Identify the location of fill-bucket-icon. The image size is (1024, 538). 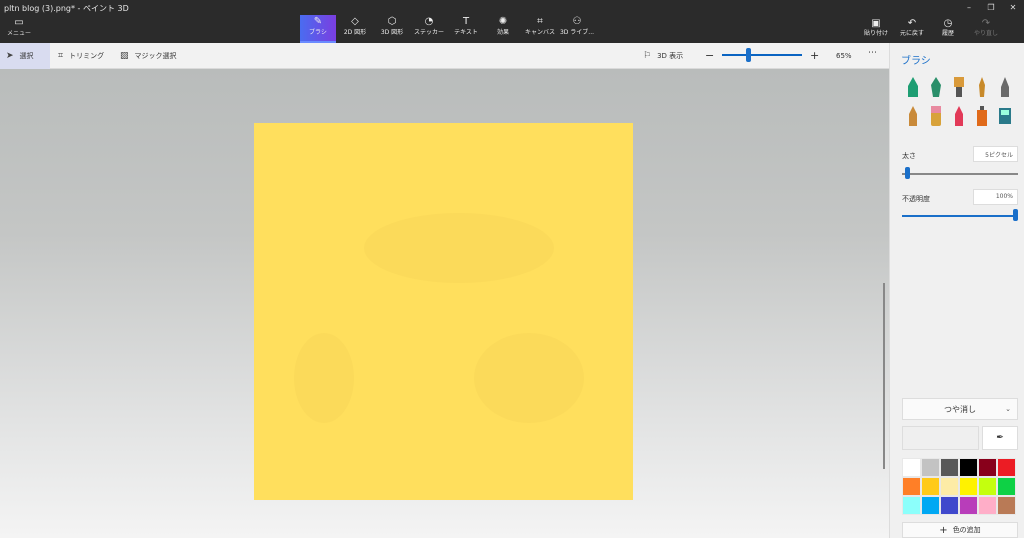
(1005, 116).